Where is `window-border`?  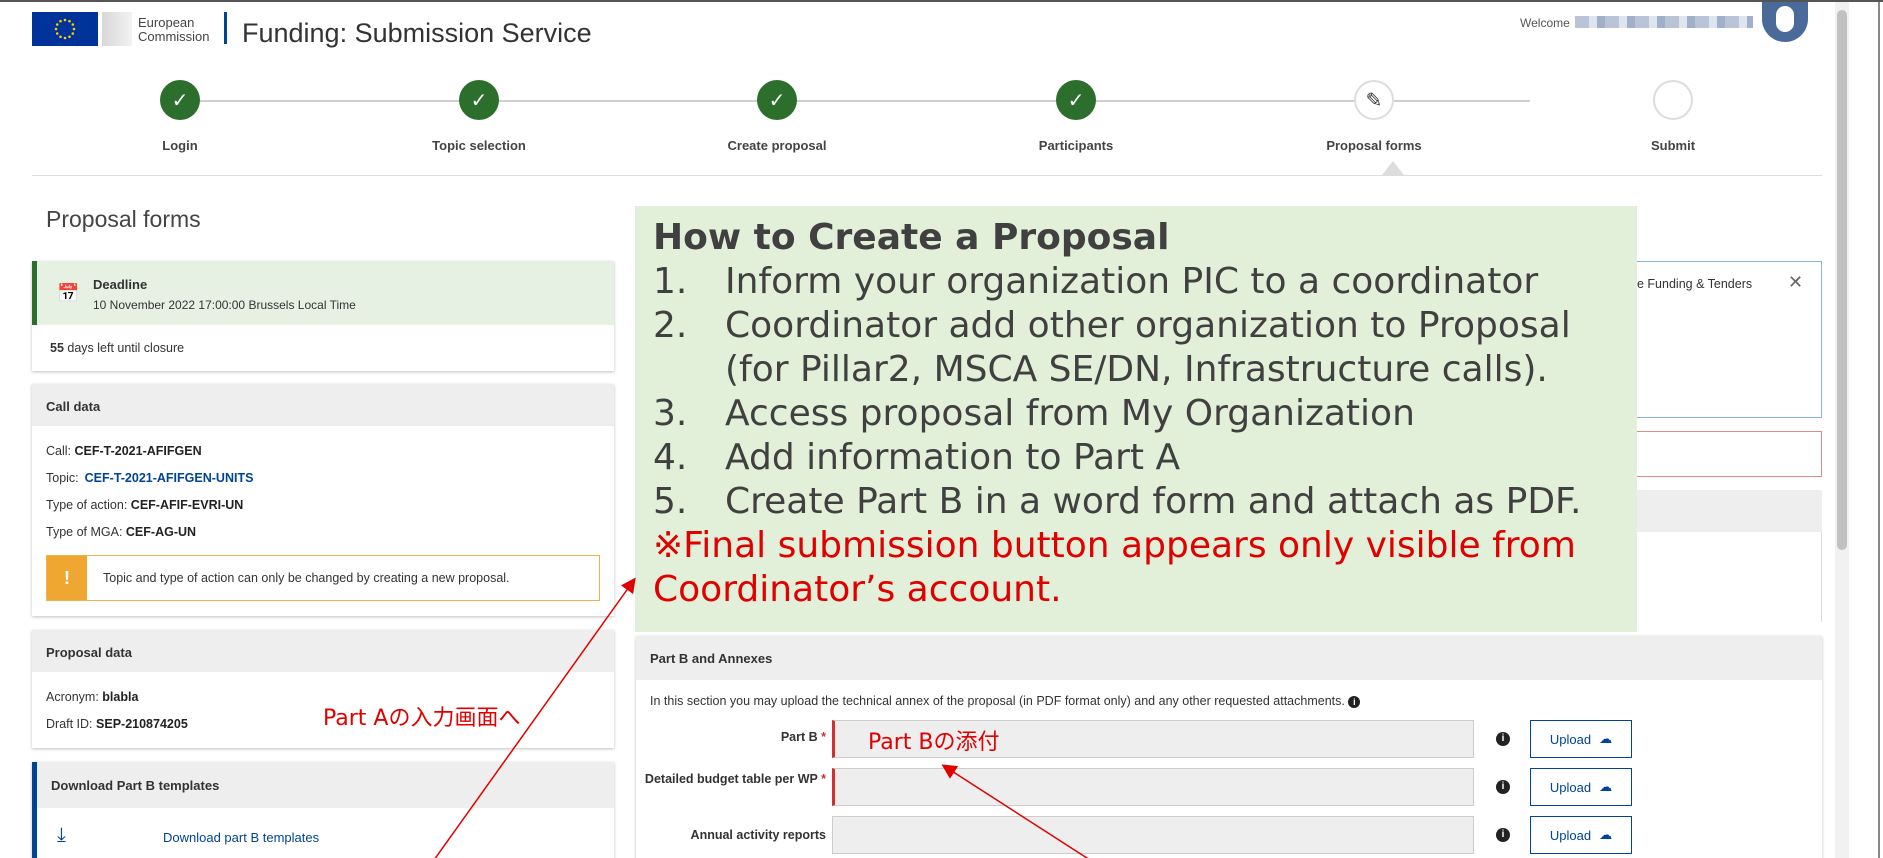 window-border is located at coordinates (1879, 430).